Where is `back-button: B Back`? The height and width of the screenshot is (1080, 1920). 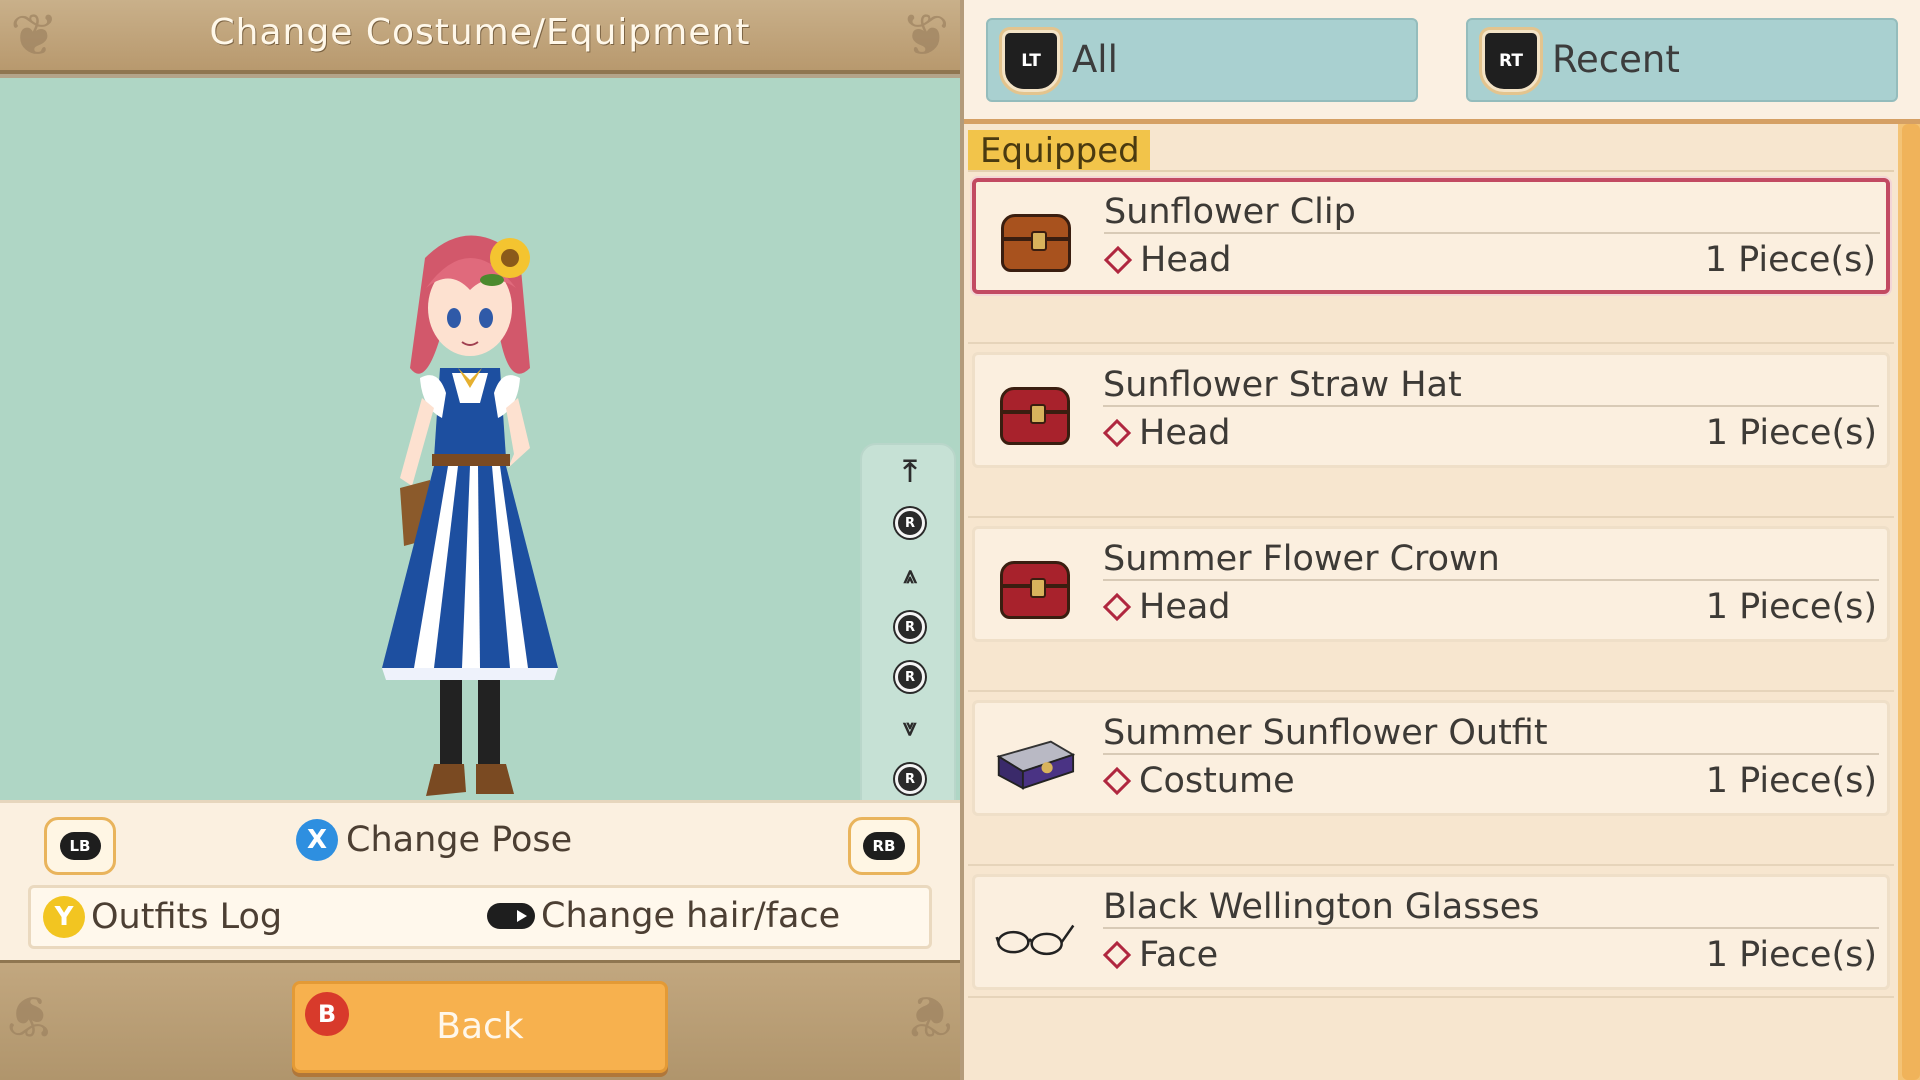
back-button: B Back is located at coordinates (480, 1027).